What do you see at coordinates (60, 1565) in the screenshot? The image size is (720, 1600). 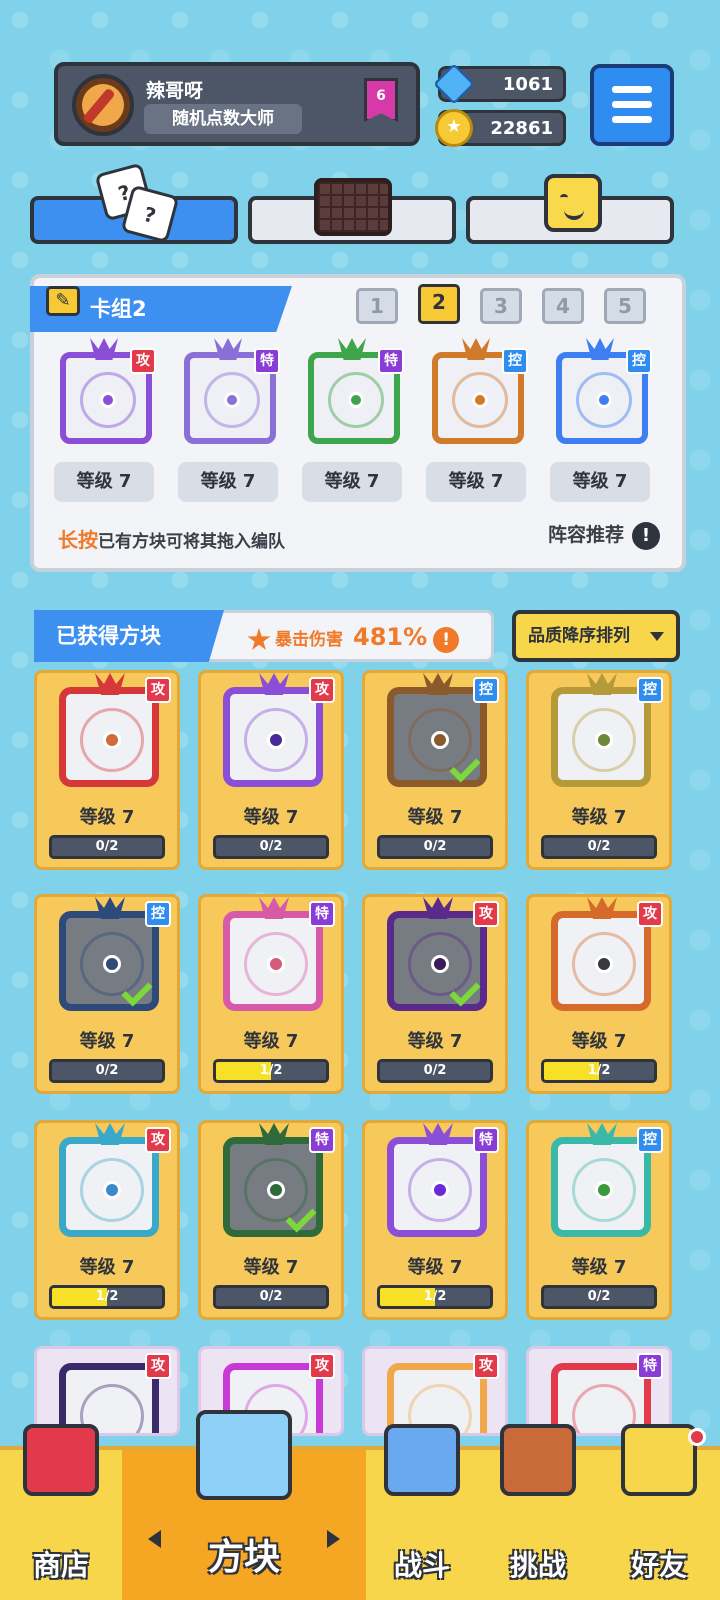 I see `nav-label: 商店` at bounding box center [60, 1565].